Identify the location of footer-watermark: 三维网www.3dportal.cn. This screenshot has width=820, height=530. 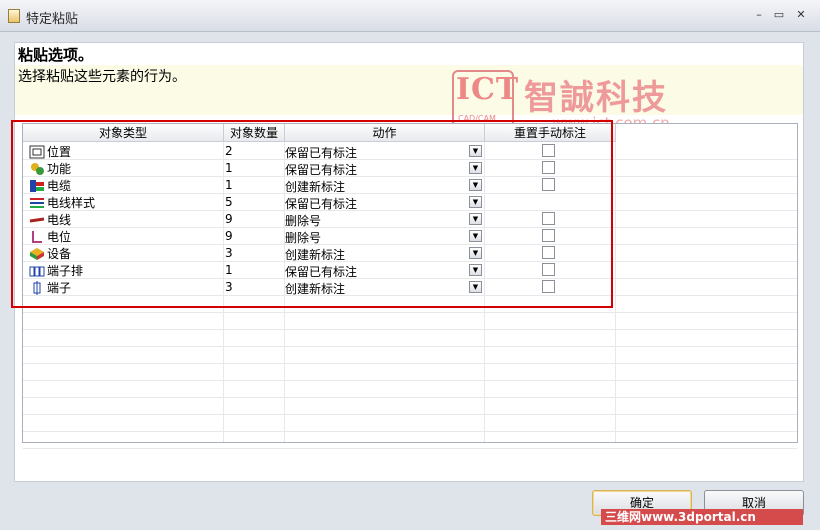
(702, 517).